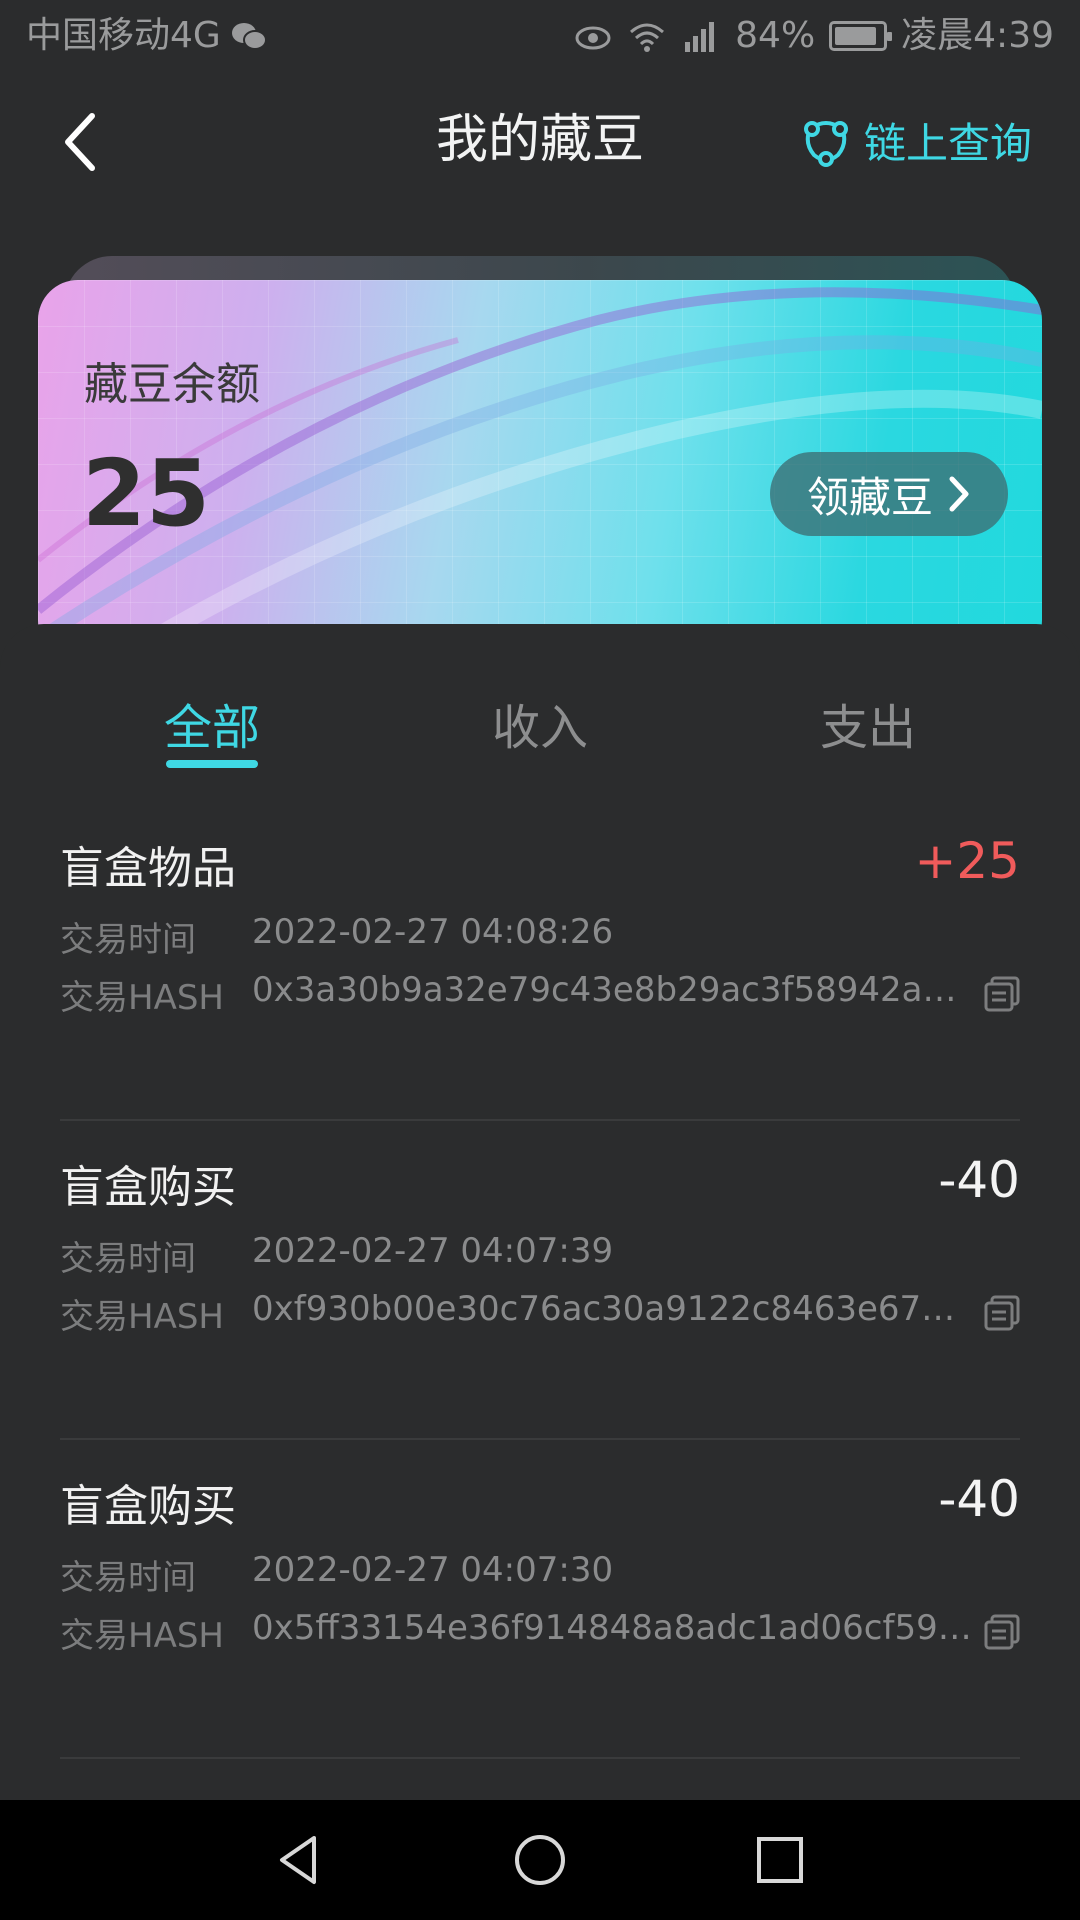 Image resolution: width=1080 pixels, height=1920 pixels. Describe the element at coordinates (868, 723) in the screenshot. I see `tab-expense: 支出` at that location.